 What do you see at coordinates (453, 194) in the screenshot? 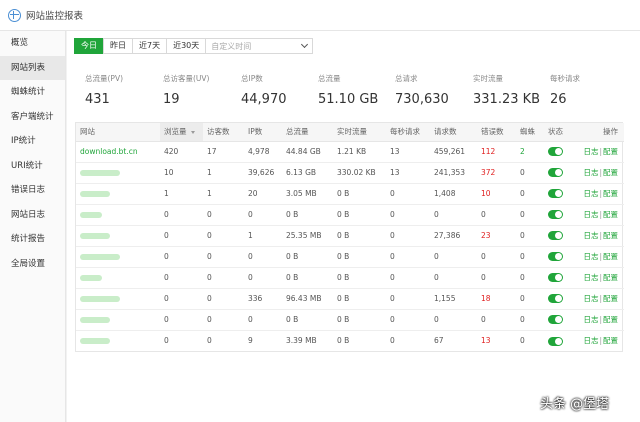
I see `cell-requests: 1,408` at bounding box center [453, 194].